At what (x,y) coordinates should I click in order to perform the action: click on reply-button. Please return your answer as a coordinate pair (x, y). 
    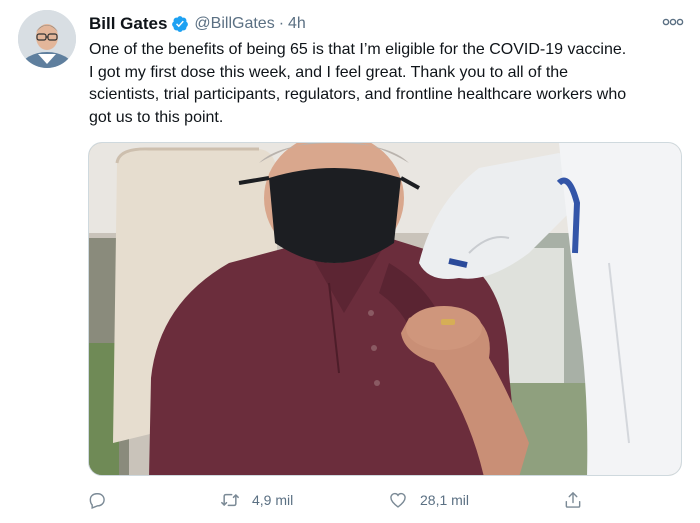
    Looking at the image, I should click on (97, 500).